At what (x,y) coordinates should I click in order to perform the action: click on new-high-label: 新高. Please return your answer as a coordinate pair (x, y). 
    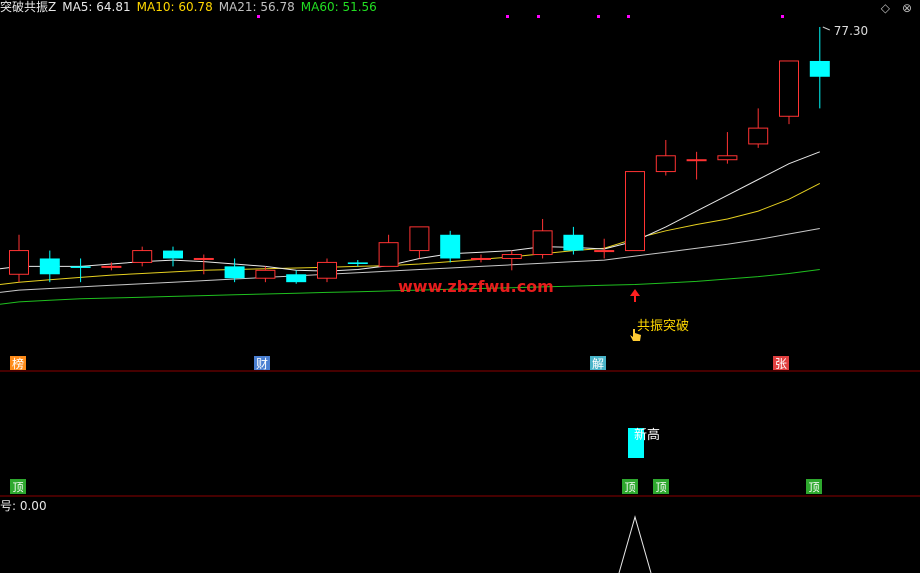
    Looking at the image, I should click on (647, 435).